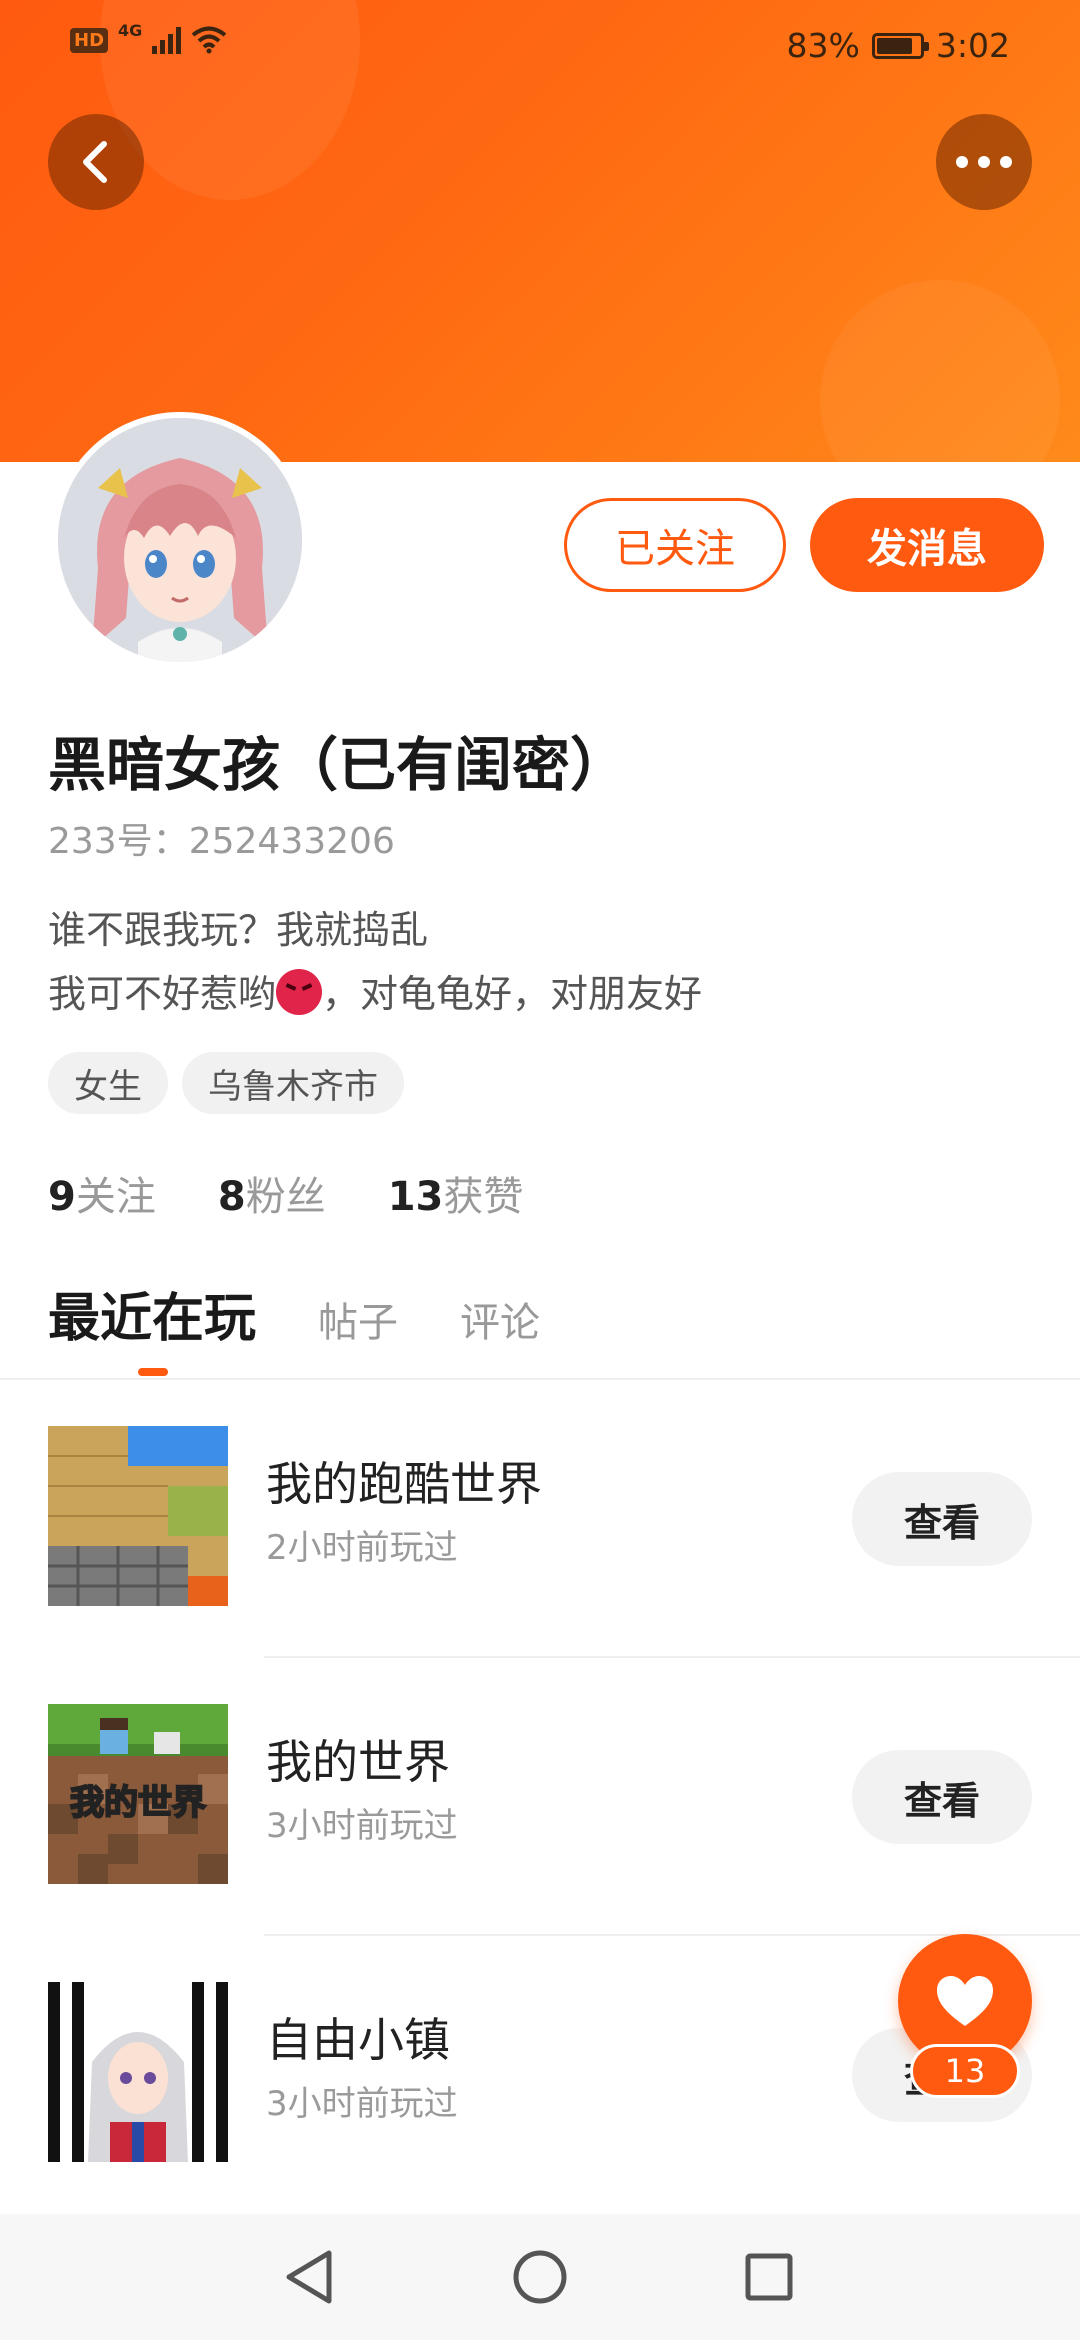 Image resolution: width=1080 pixels, height=2340 pixels. Describe the element at coordinates (138, 1803) in the screenshot. I see `game-logo-text: 我的世界` at that location.